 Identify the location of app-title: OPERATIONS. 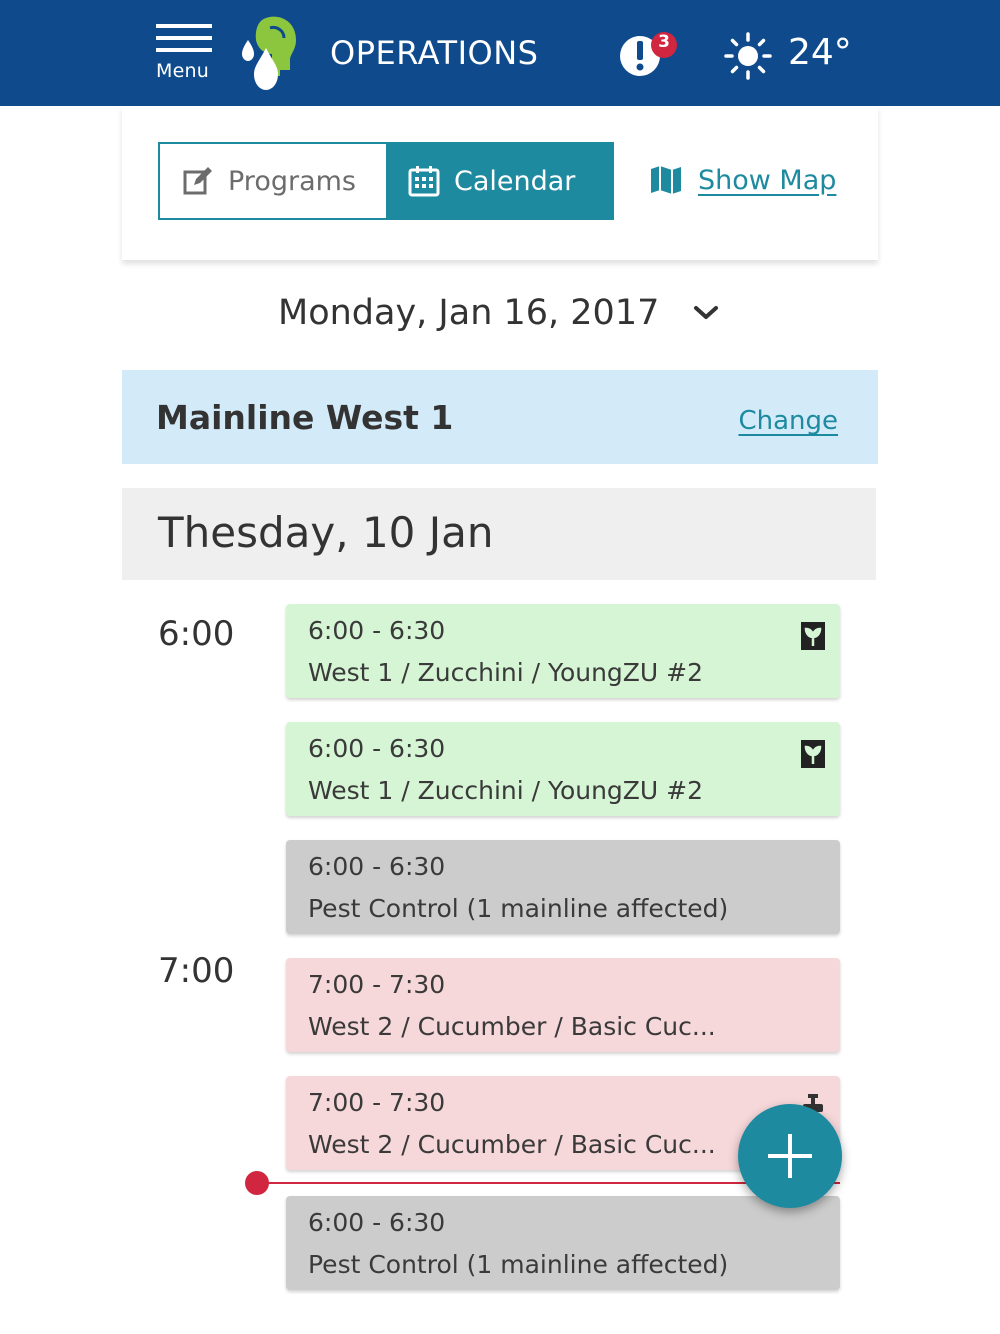
(434, 53).